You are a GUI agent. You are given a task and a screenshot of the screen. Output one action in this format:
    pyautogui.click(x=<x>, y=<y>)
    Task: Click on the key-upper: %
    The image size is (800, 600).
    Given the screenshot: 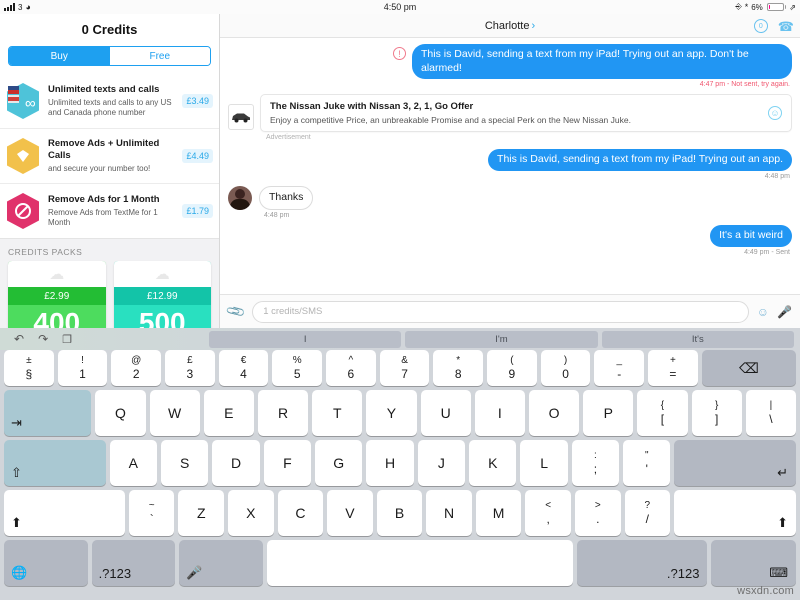 What is the action you would take?
    pyautogui.click(x=297, y=360)
    